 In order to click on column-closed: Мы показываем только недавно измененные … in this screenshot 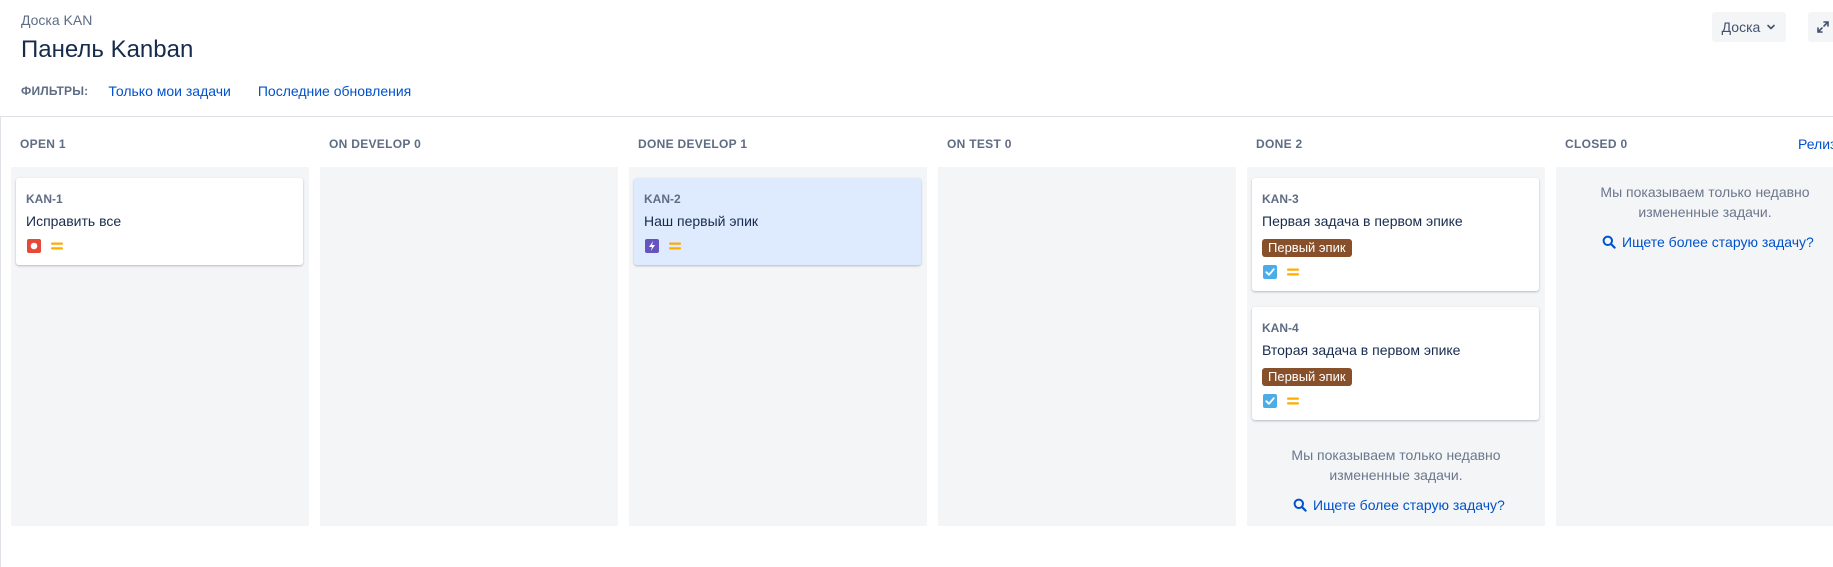, I will do `click(1694, 346)`.